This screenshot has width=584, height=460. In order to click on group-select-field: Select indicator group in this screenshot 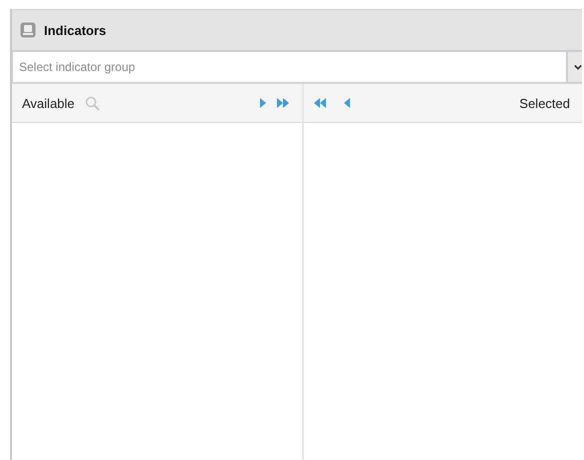, I will do `click(289, 67)`.